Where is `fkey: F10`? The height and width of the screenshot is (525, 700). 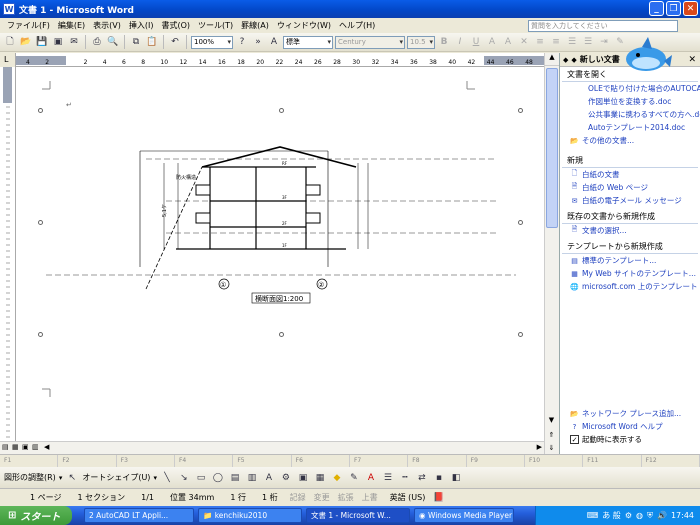
fkey: F10 is located at coordinates (554, 461).